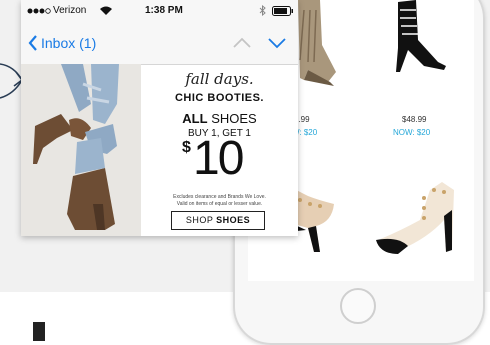 The width and height of the screenshot is (490, 345). What do you see at coordinates (219, 204) in the screenshot?
I see `fine-print-line: Valid on items of equal or lesser value.` at bounding box center [219, 204].